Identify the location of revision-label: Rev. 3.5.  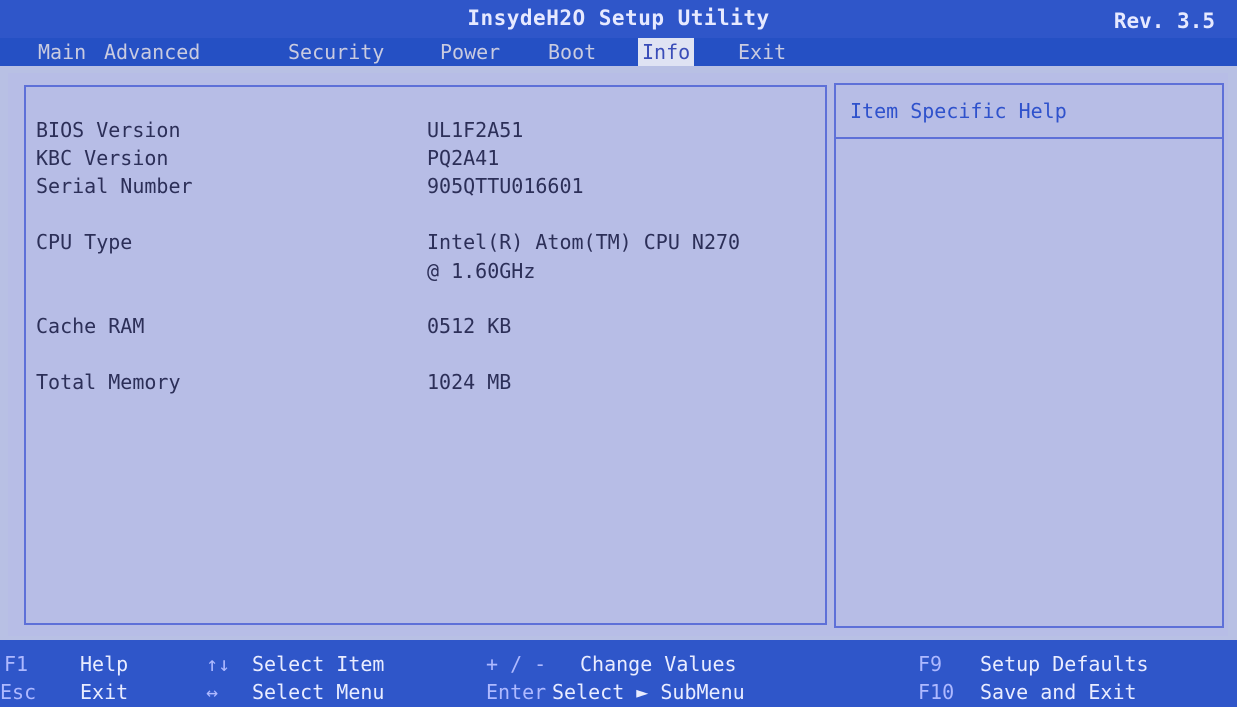
(1164, 21).